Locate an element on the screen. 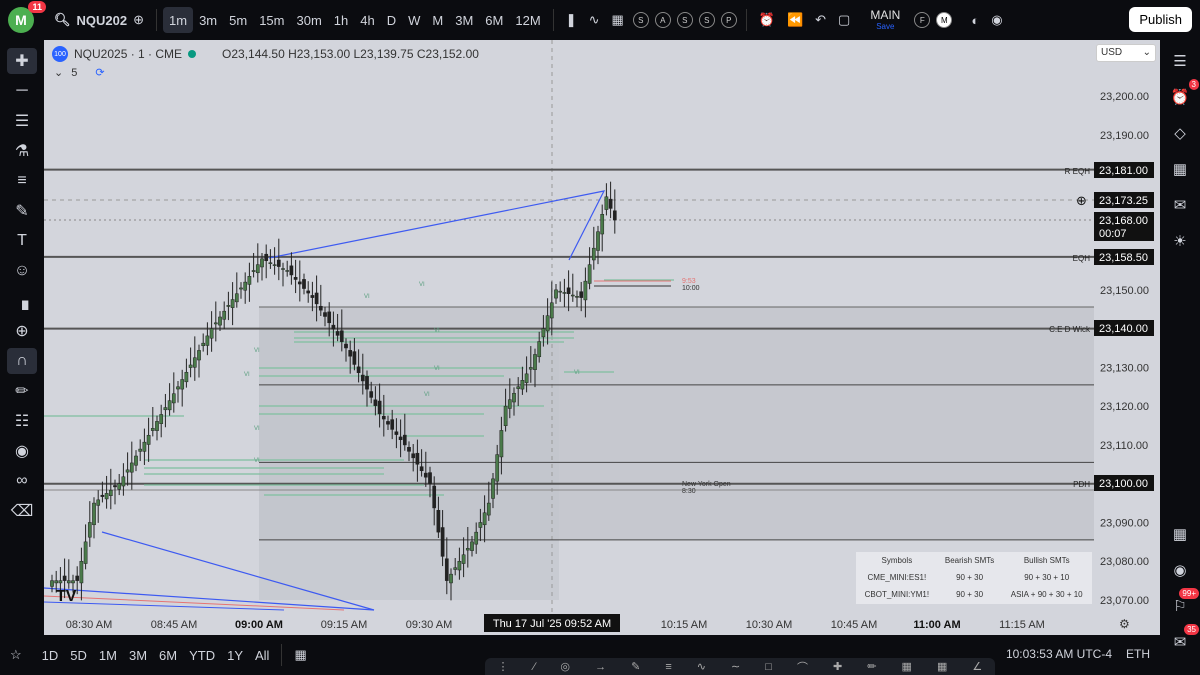 Image resolution: width=1200 pixels, height=675 pixels. timeframe-30m: 30m is located at coordinates (308, 20).